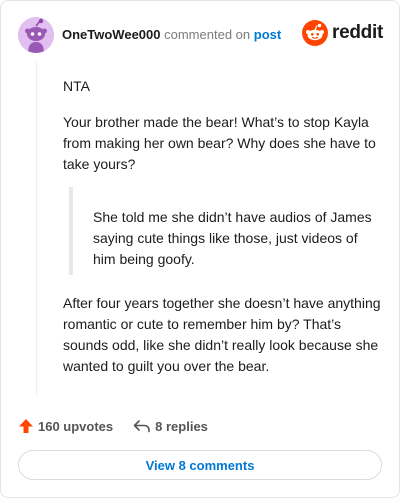  I want to click on replies-button: 8 replies, so click(170, 426).